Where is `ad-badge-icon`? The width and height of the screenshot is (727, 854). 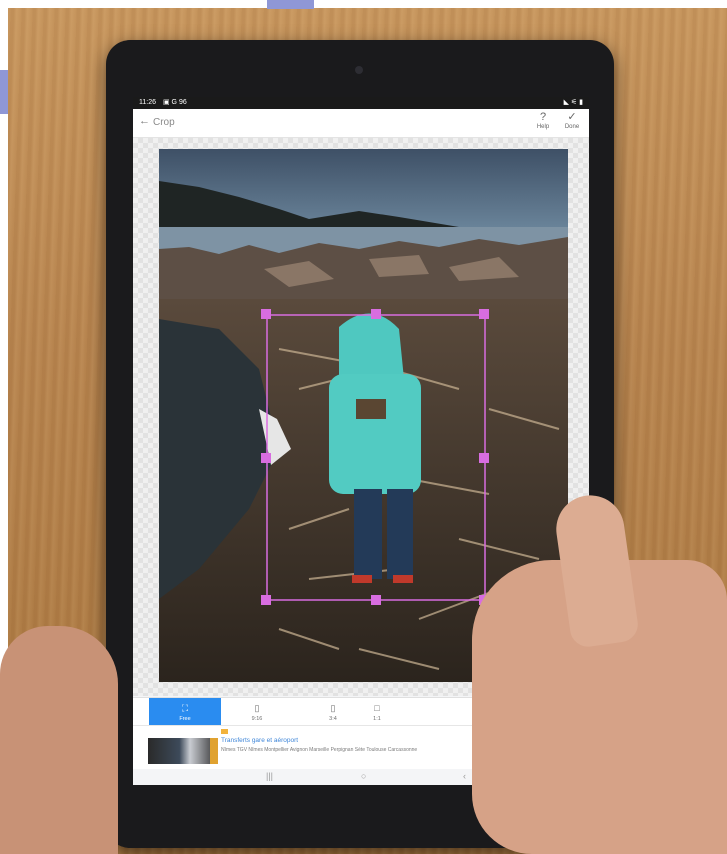
ad-badge-icon is located at coordinates (224, 731).